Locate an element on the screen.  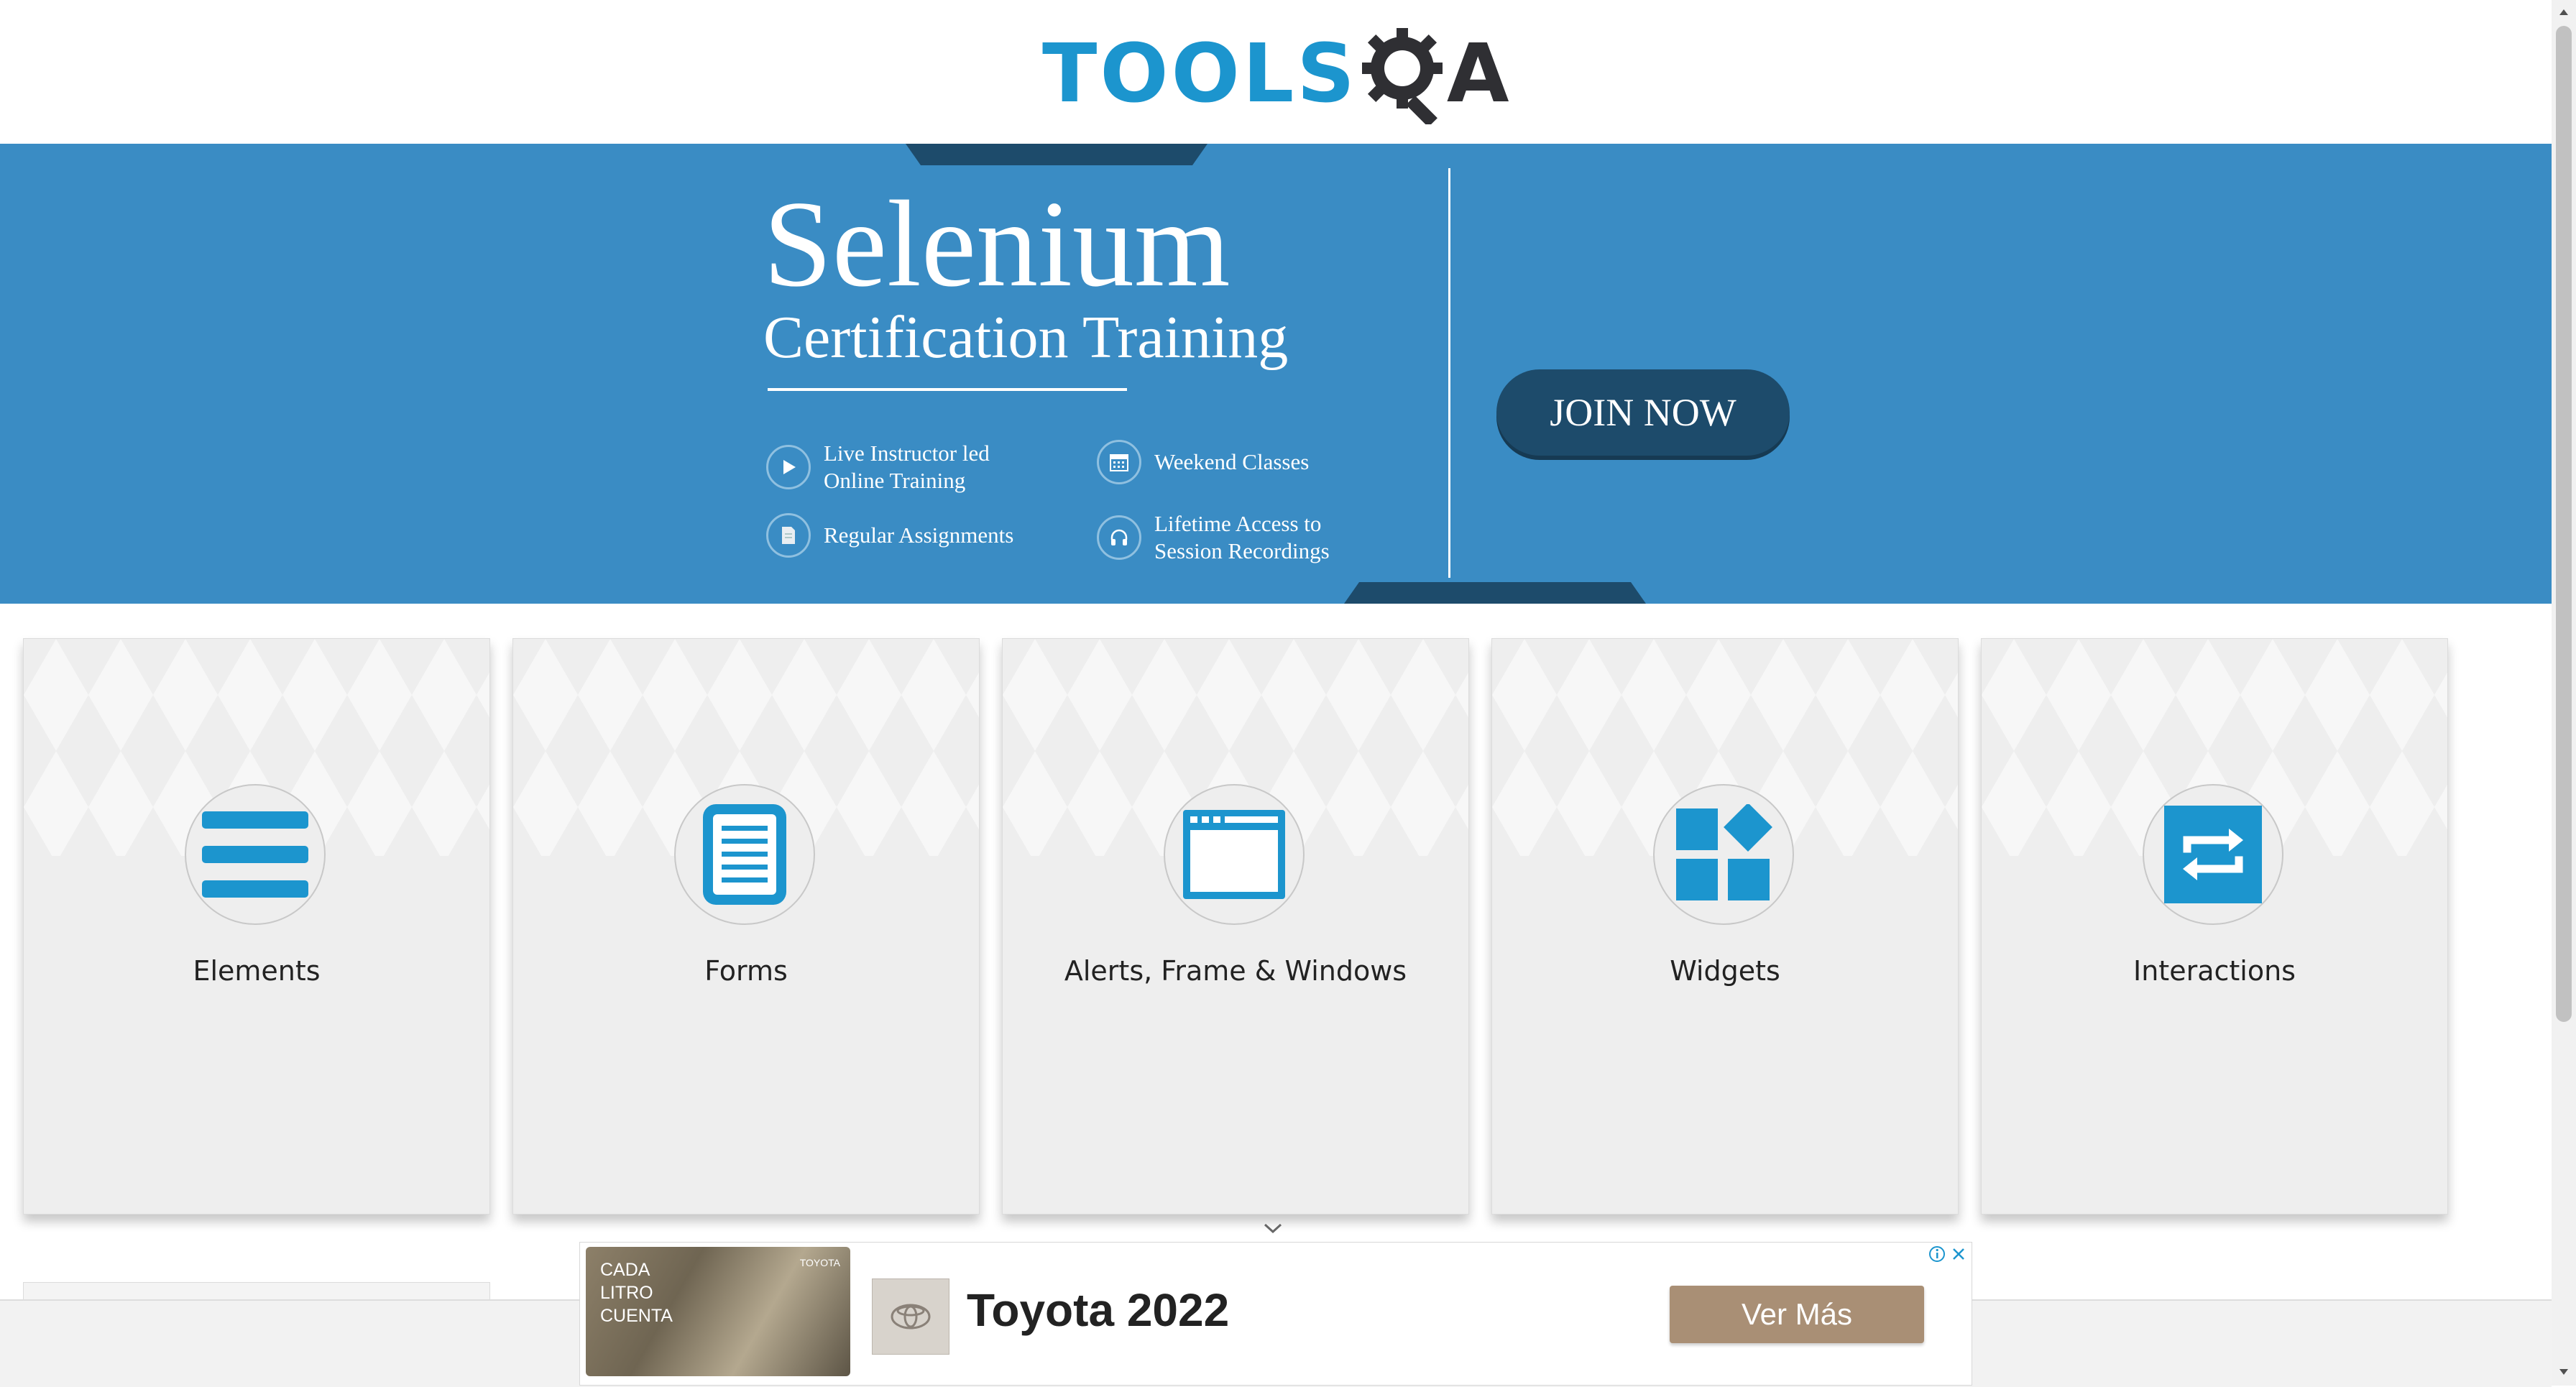
card-interactions: Interactions is located at coordinates (2214, 927).